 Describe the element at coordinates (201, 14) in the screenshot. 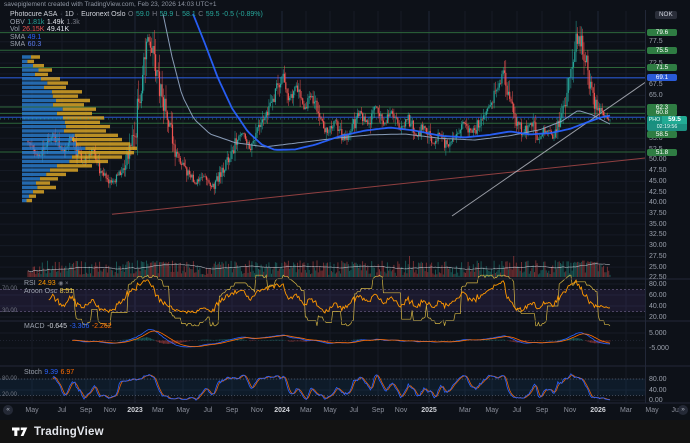

I see `symbol-legend-token: C` at that location.